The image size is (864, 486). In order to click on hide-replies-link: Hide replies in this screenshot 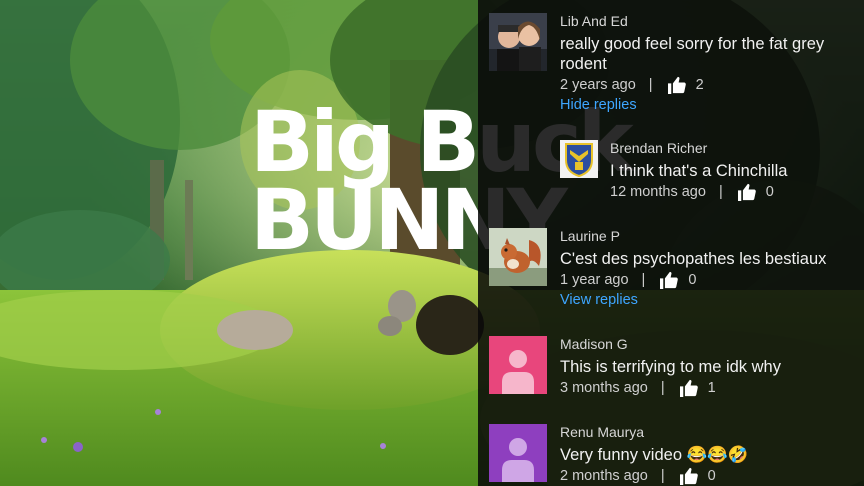, I will do `click(598, 105)`.